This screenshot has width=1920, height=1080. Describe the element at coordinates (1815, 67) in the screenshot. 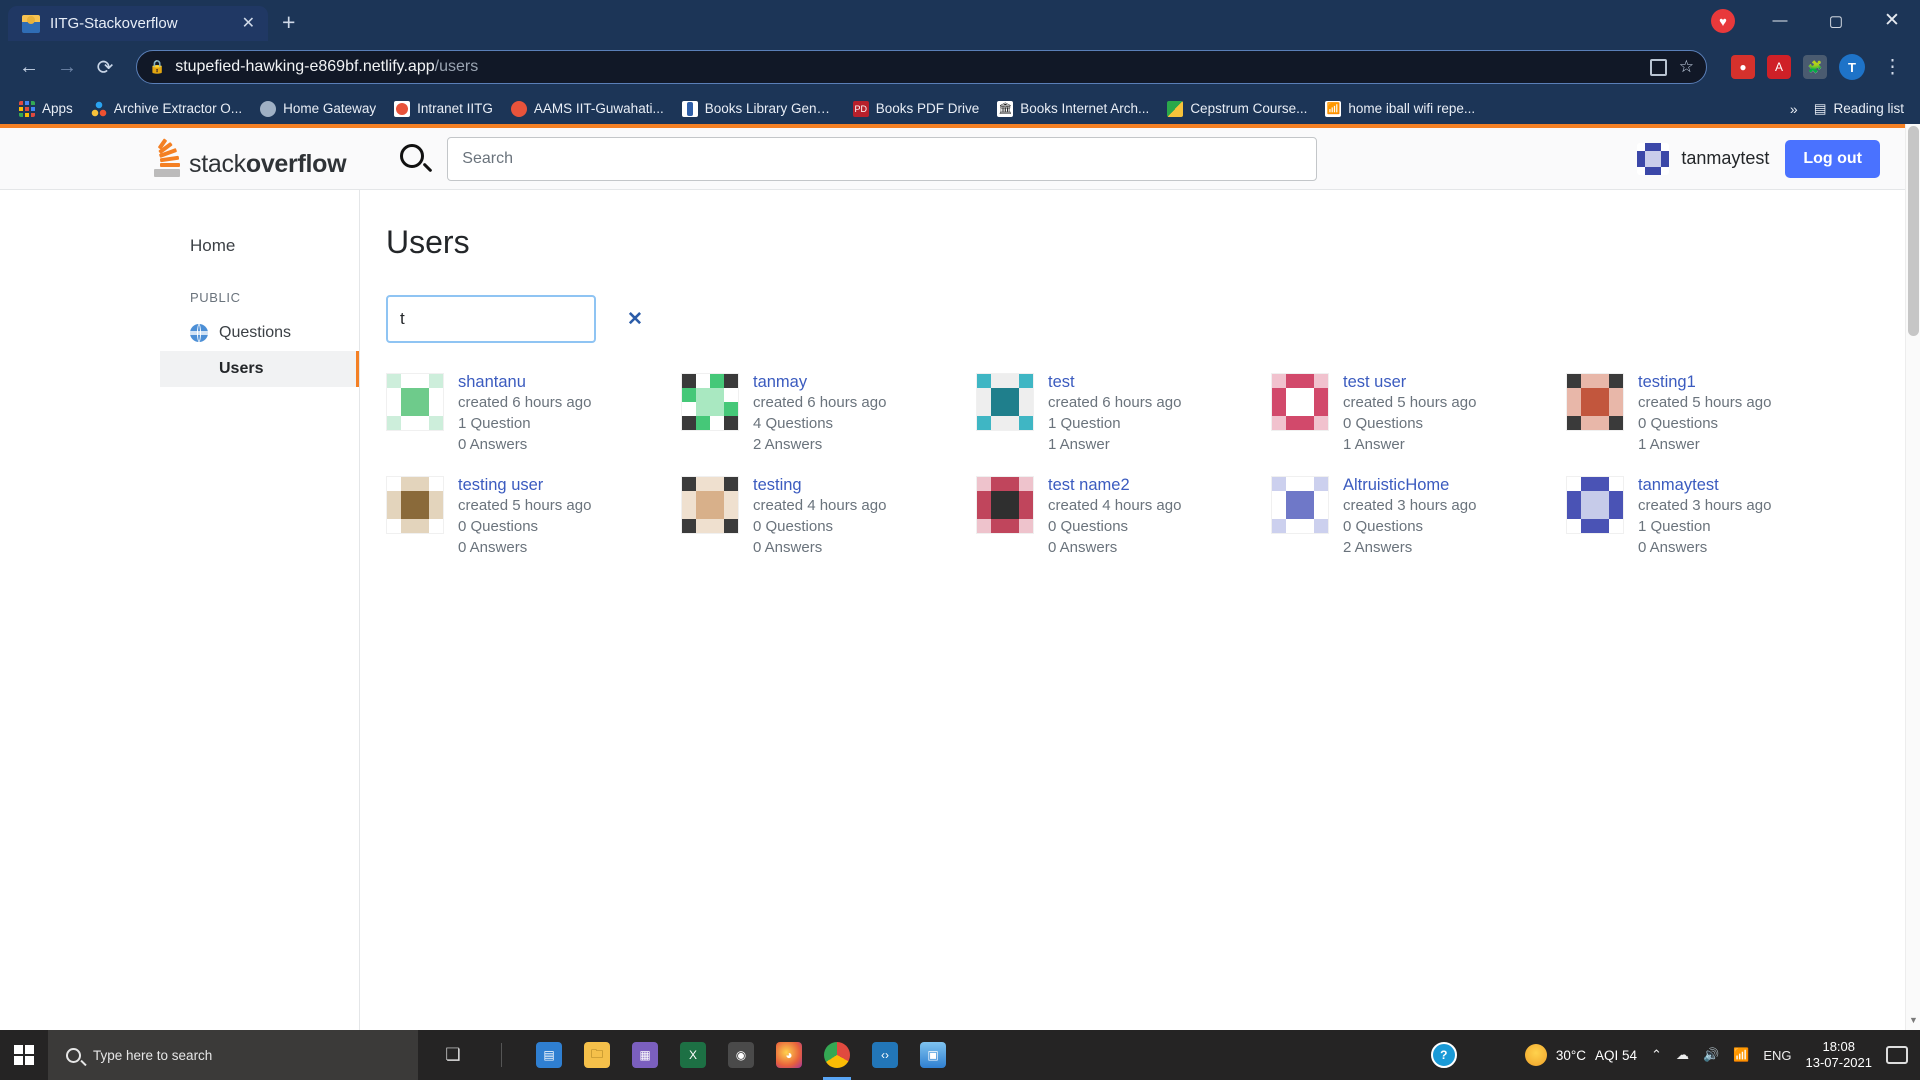

I see `extensions-puzzle-icon: 🧩` at that location.